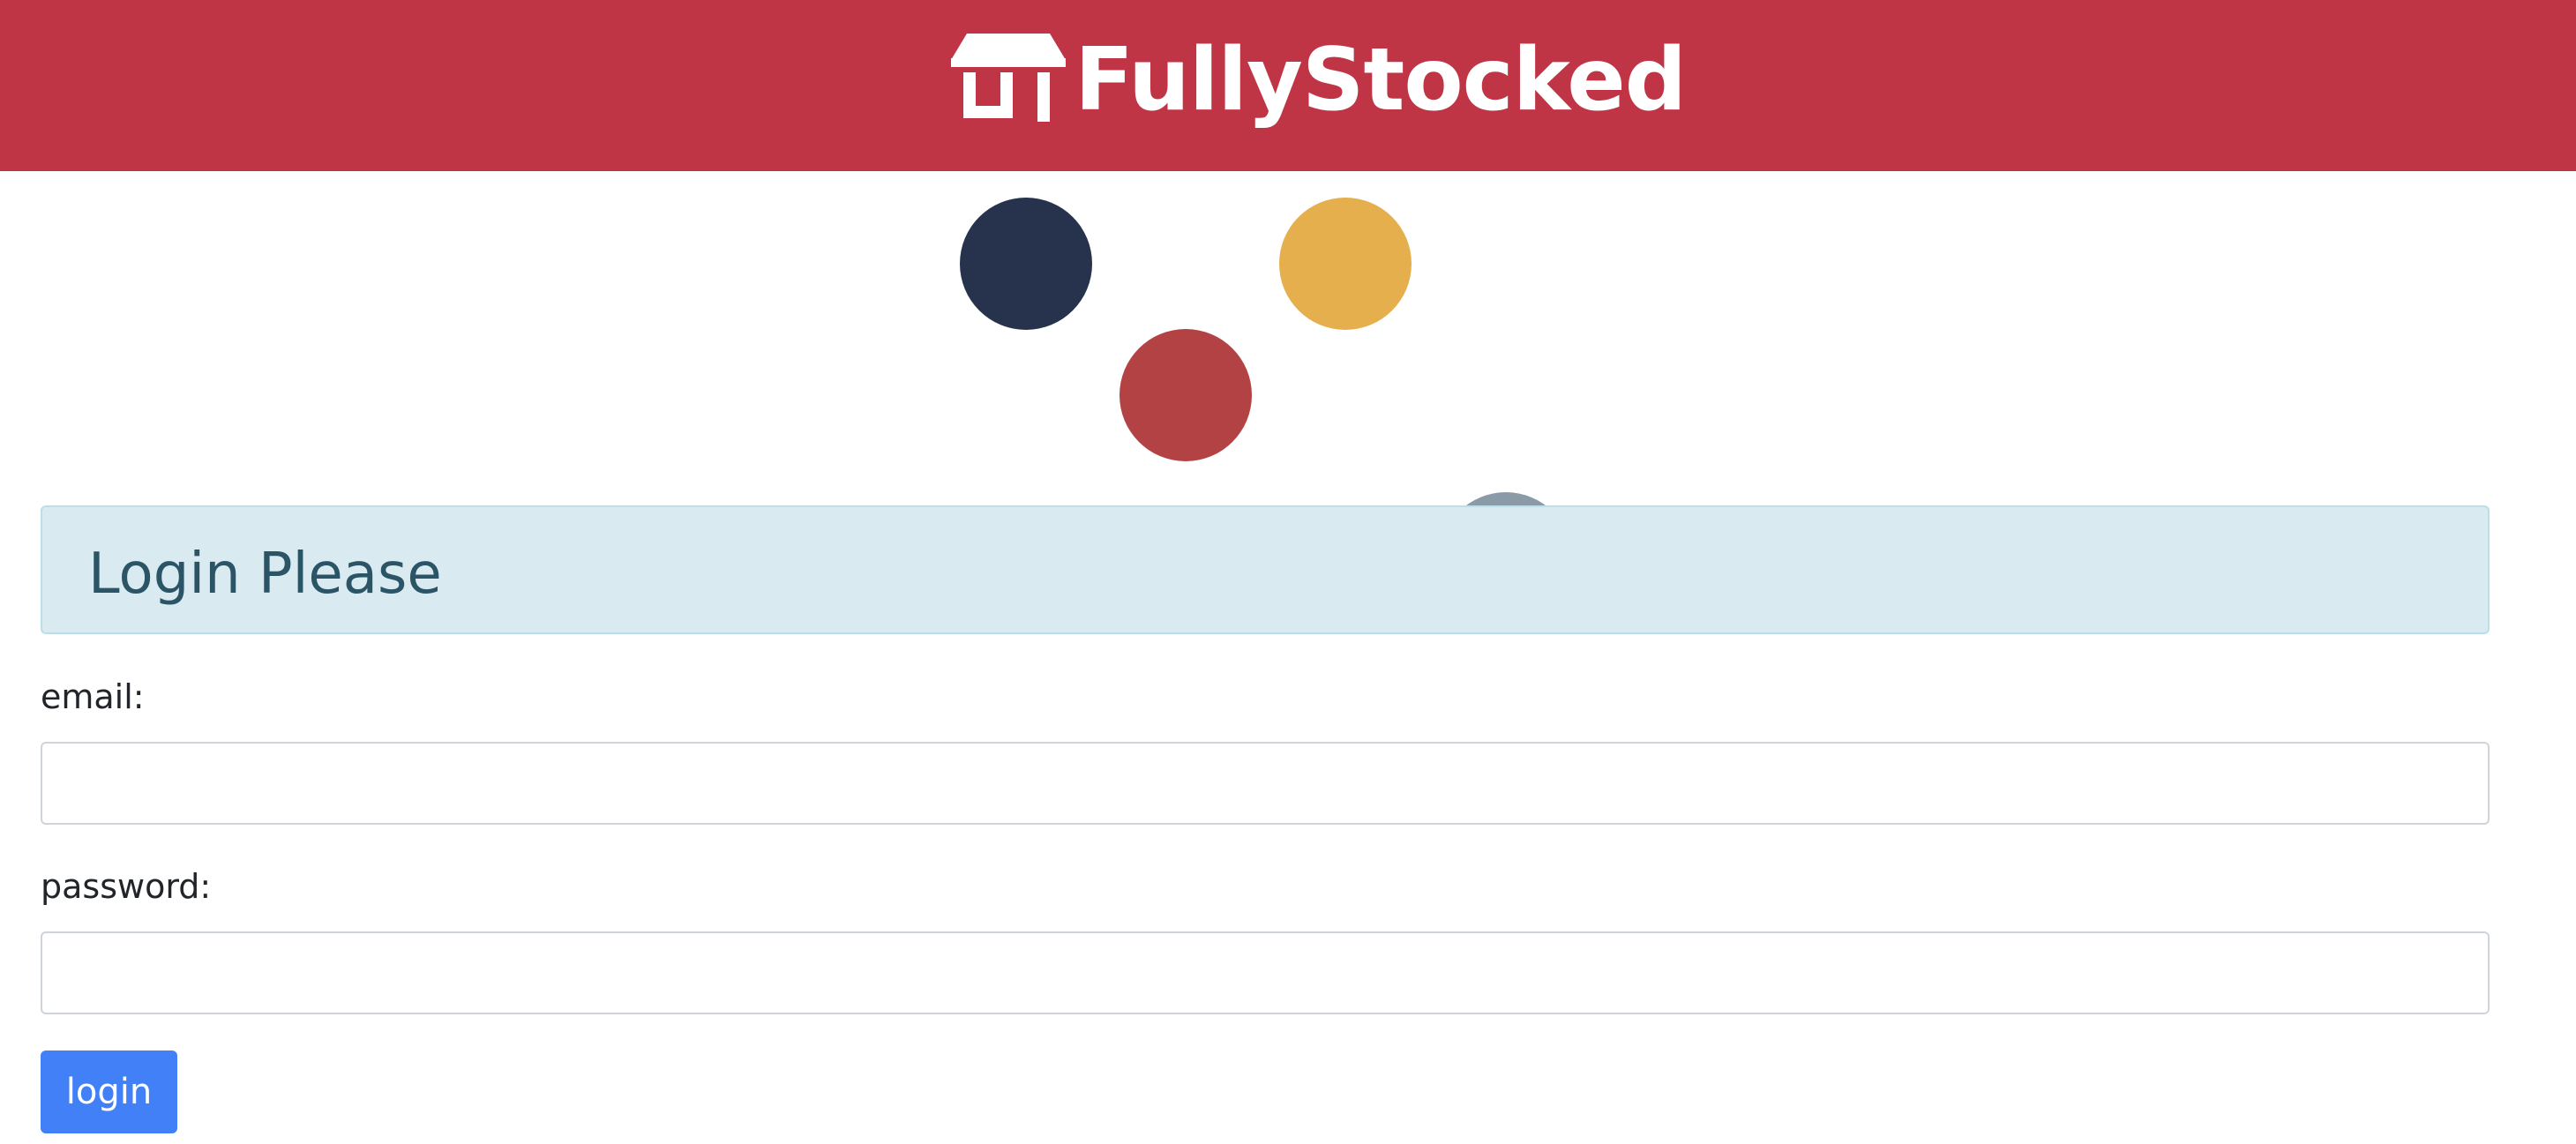  I want to click on brand-logo: FullyStocked, so click(1319, 80).